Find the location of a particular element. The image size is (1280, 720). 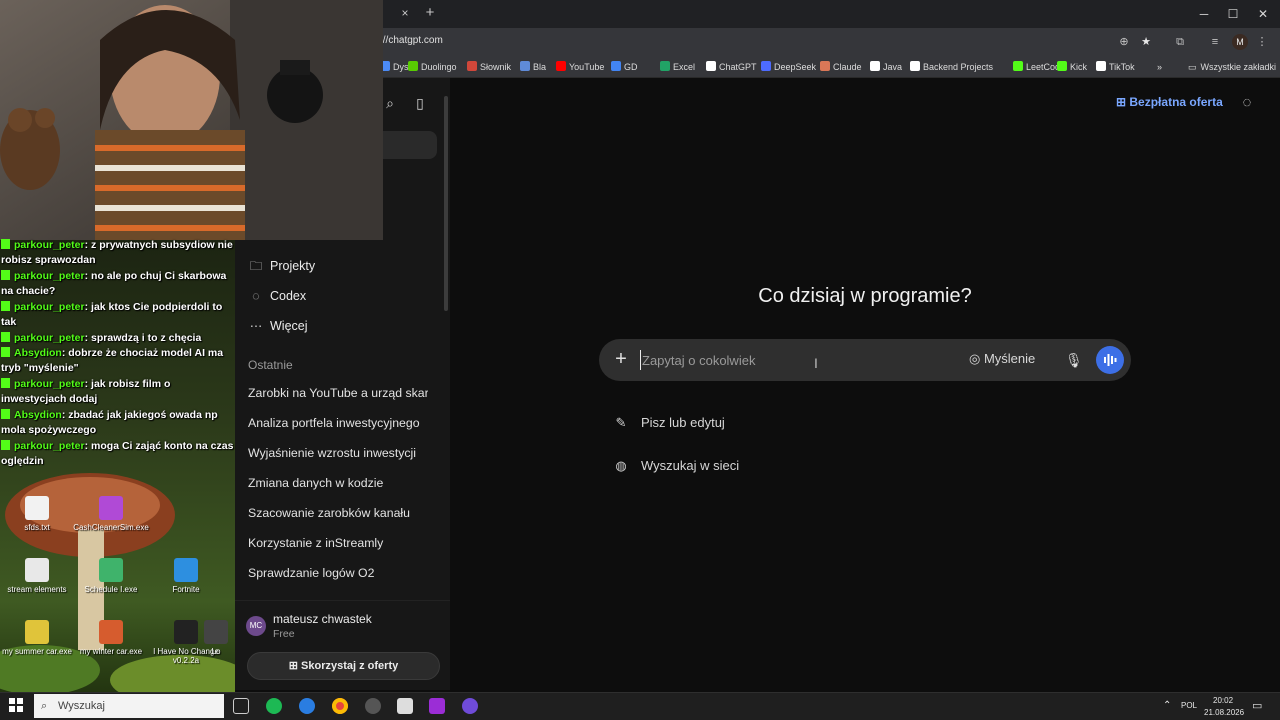

menu-icon: ⋮ is located at coordinates (1262, 42).